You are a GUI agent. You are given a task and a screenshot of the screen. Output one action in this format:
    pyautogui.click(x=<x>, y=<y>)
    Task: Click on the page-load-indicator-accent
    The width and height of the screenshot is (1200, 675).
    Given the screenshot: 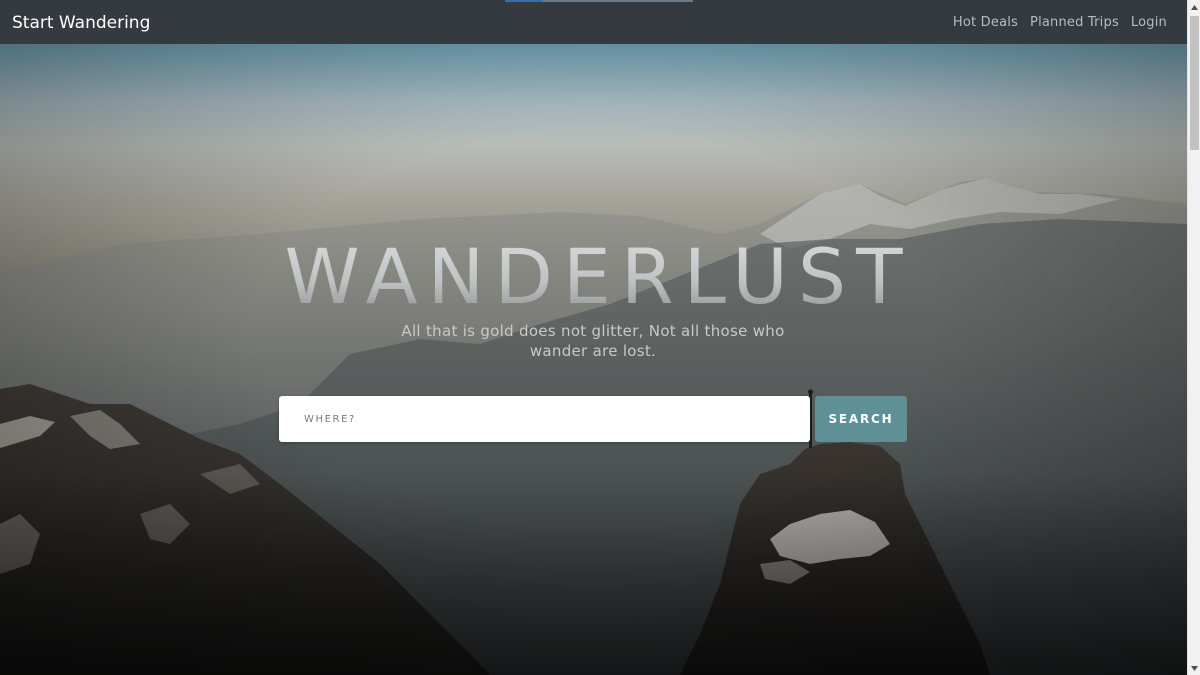 What is the action you would take?
    pyautogui.click(x=524, y=1)
    